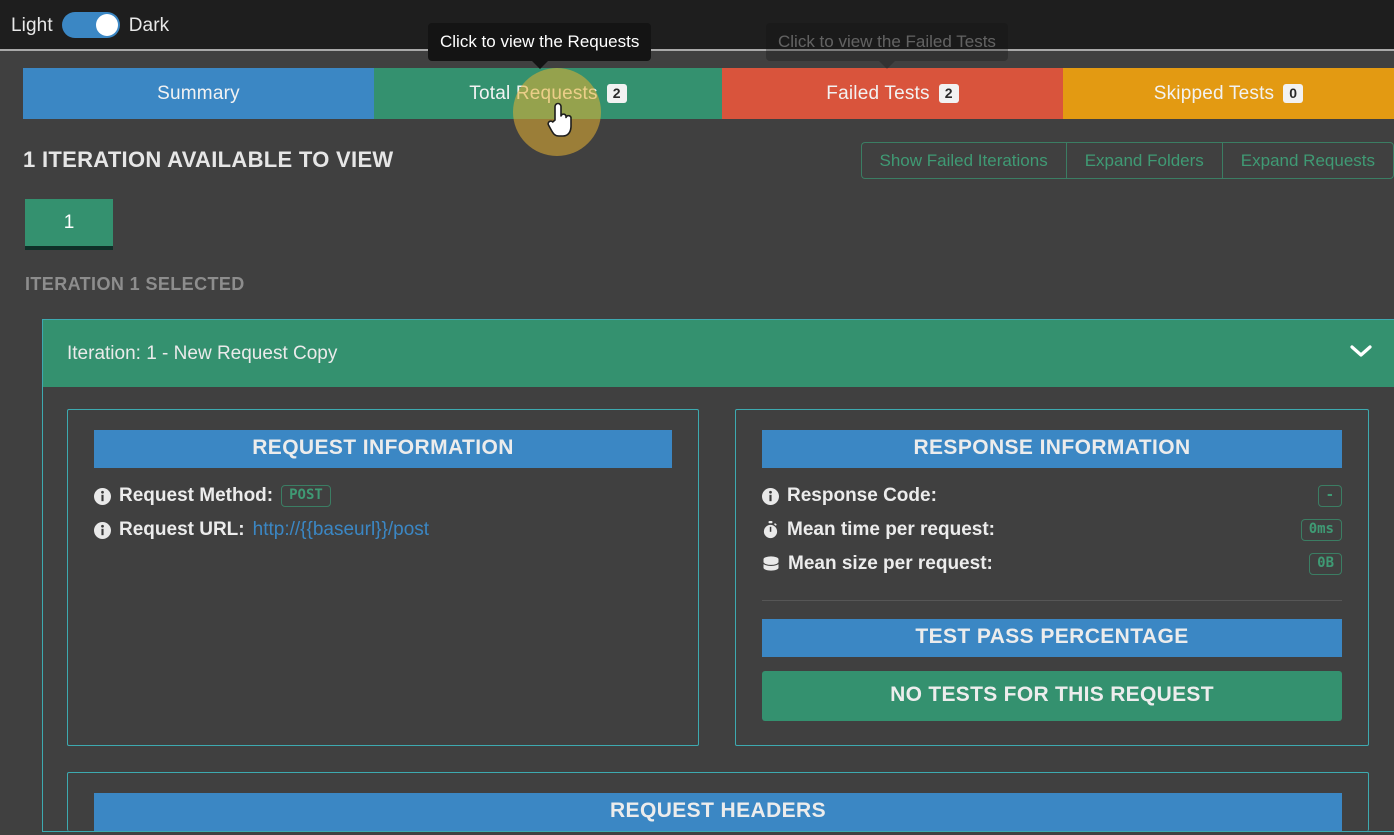 The width and height of the screenshot is (1394, 835). What do you see at coordinates (32, 25) in the screenshot?
I see `theme-toggle-light-label: Light` at bounding box center [32, 25].